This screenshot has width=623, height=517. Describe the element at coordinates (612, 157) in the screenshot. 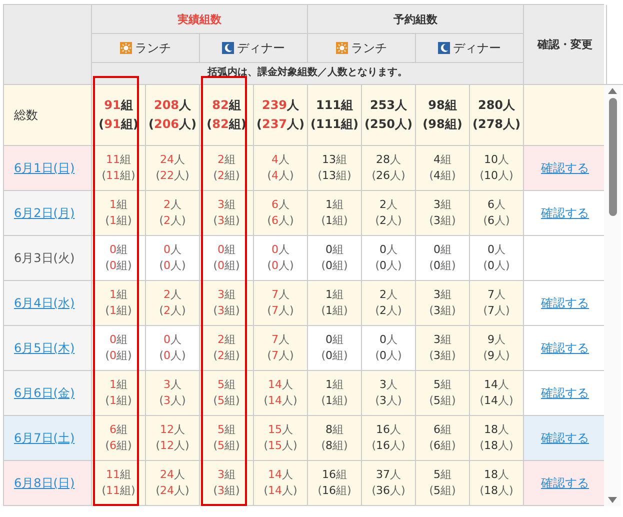

I see `scrollbar-thumb` at that location.